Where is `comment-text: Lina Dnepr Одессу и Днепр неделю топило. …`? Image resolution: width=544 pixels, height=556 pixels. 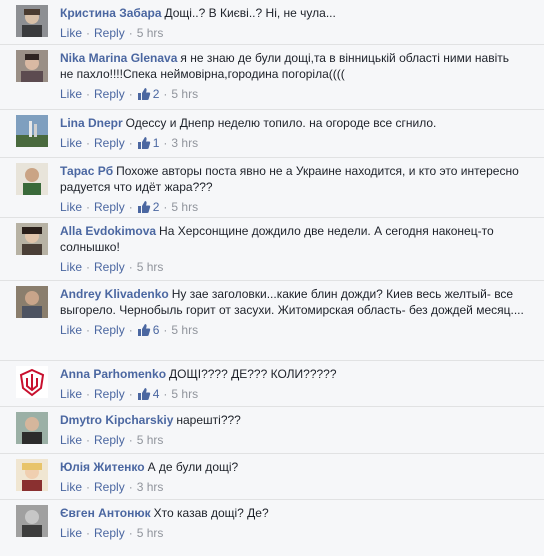 comment-text: Lina Dnepr Одессу и Днепр неделю топило. … is located at coordinates (292, 123).